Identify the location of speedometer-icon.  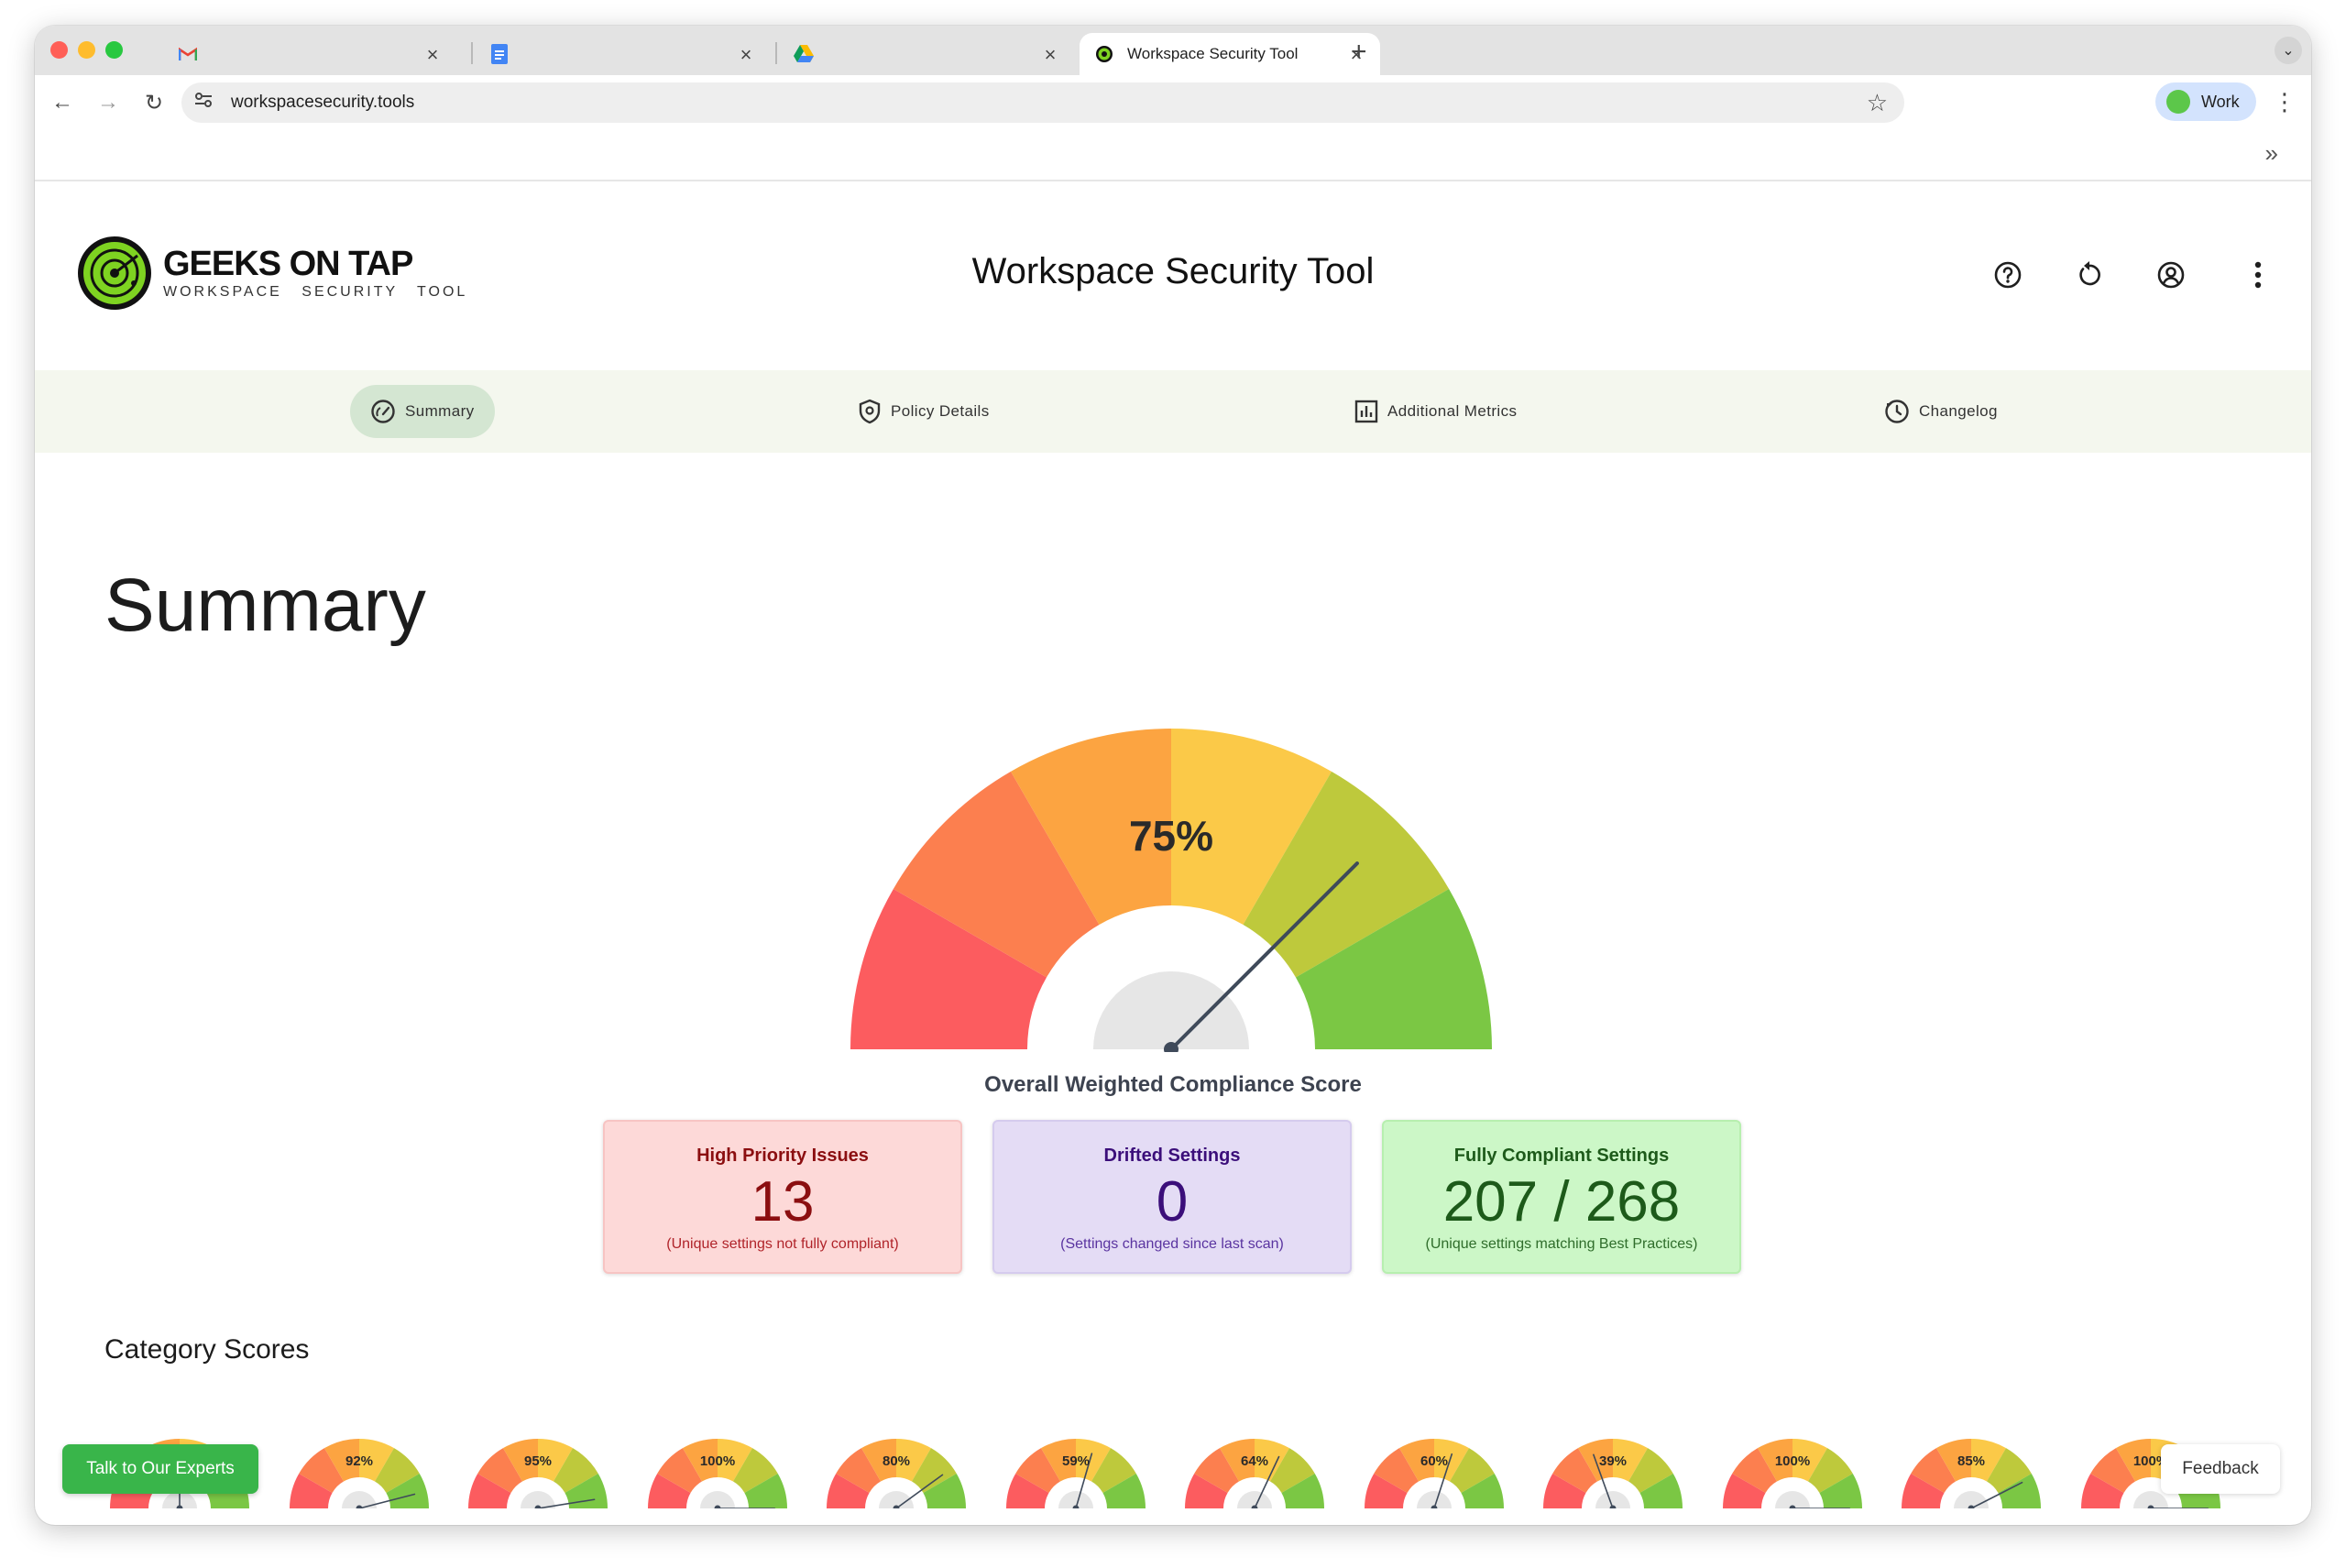
(383, 411).